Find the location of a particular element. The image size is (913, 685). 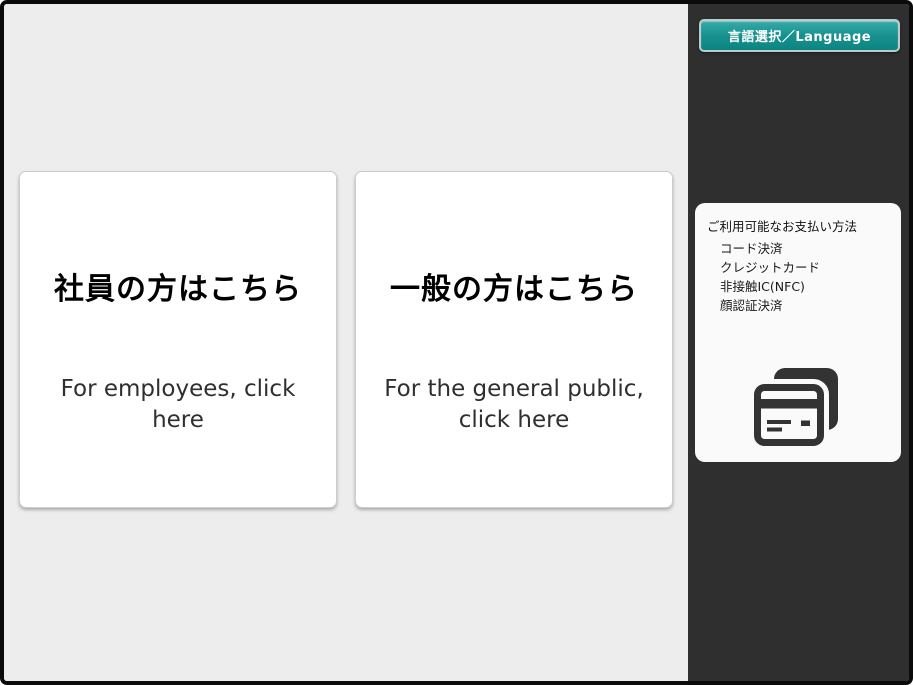

general-title-ja: 一般の方はこちら is located at coordinates (514, 289).